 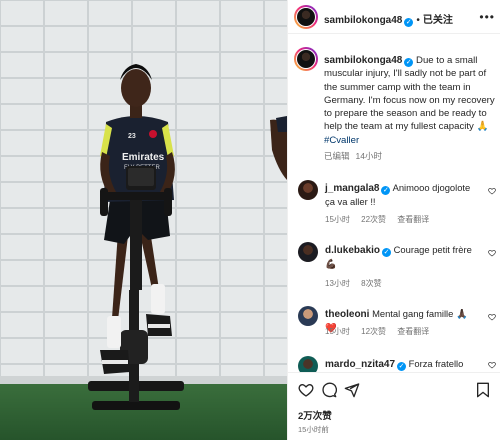 I want to click on post-header: sambilokonga48 ✓ • 已关注 •••, so click(x=394, y=17).